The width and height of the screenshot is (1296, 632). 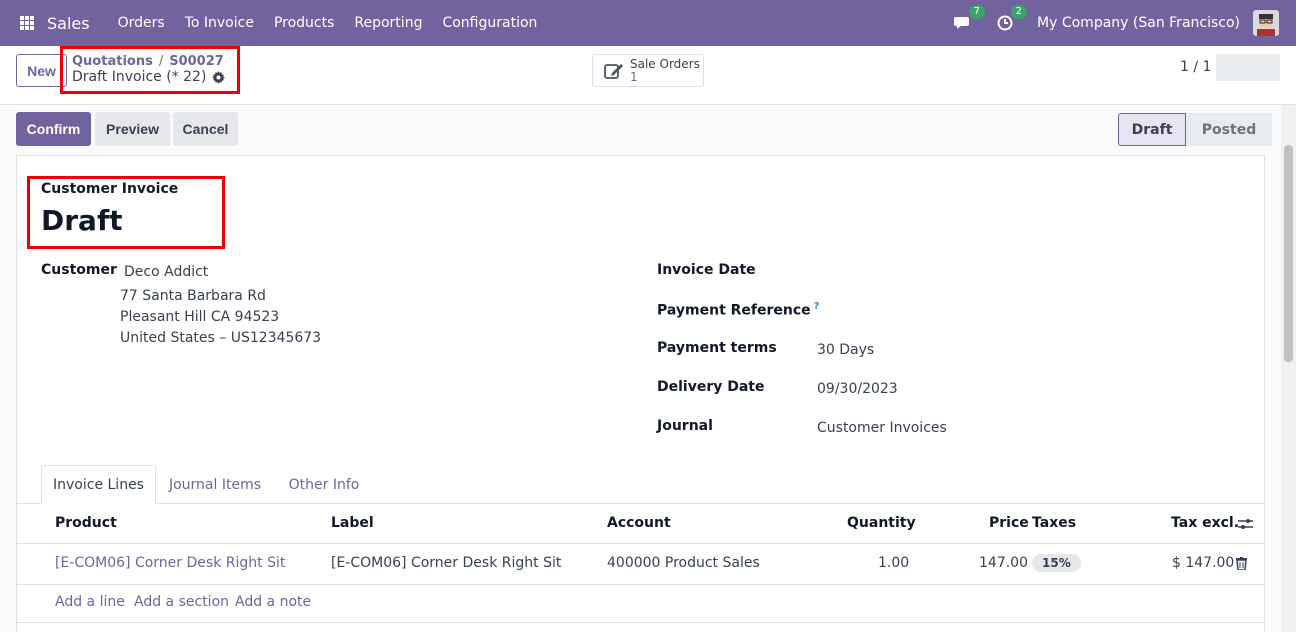 I want to click on action-bar: Confirm Preview Cancel Draft Posted, so click(x=648, y=130).